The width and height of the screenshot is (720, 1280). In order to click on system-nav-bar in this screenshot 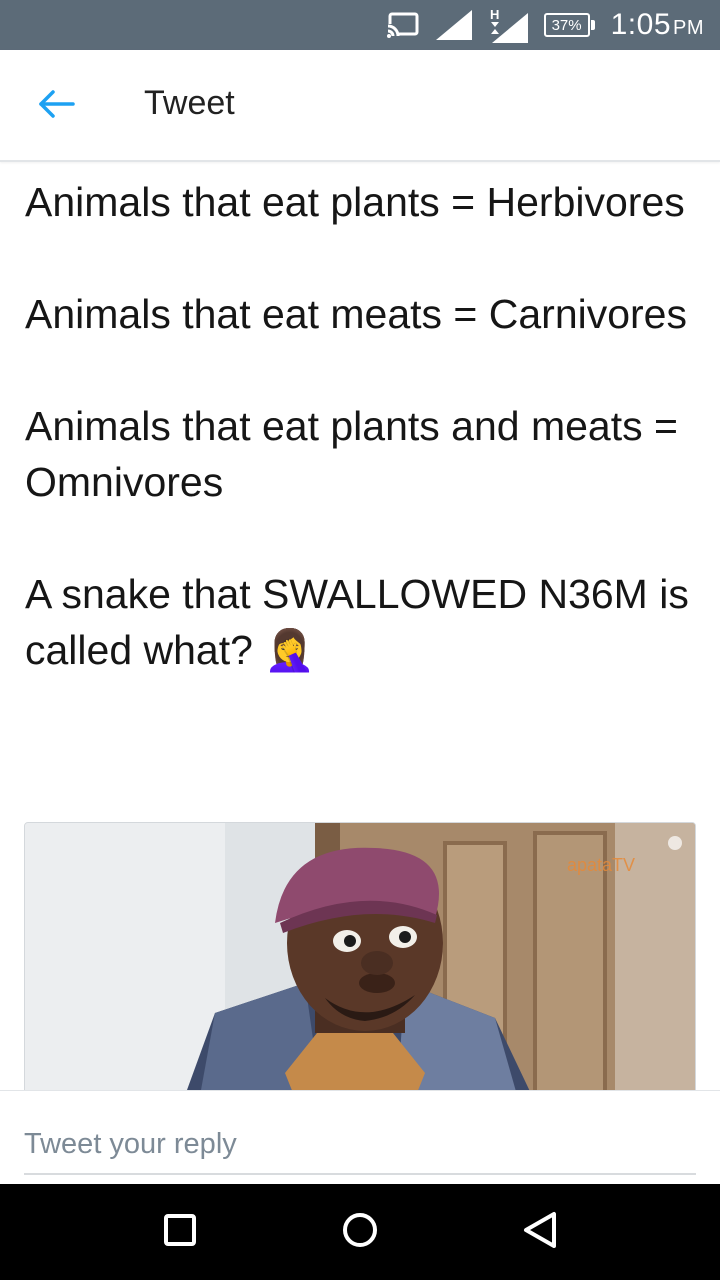, I will do `click(360, 1232)`.